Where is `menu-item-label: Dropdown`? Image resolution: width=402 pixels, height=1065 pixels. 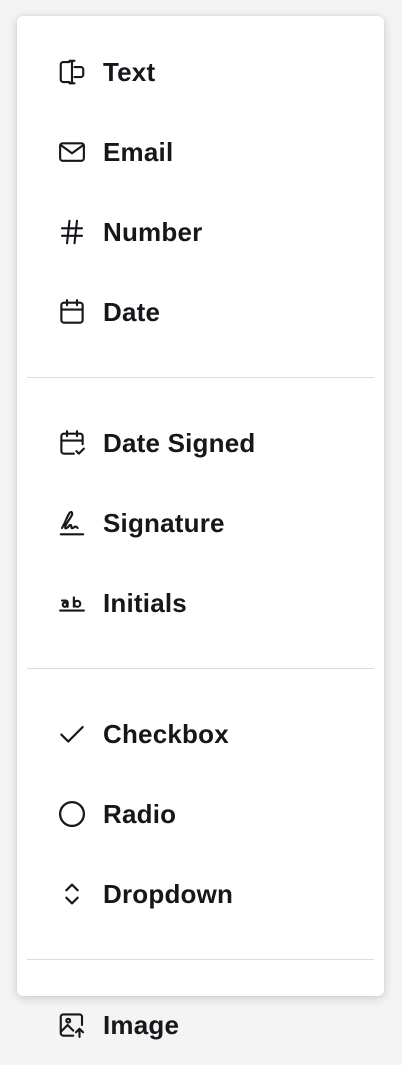 menu-item-label: Dropdown is located at coordinates (168, 893).